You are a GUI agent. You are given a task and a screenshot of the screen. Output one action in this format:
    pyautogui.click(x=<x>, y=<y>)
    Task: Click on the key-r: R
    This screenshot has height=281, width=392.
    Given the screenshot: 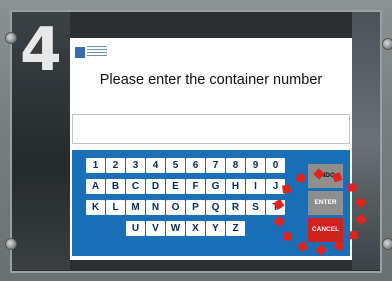 What is the action you would take?
    pyautogui.click(x=235, y=207)
    